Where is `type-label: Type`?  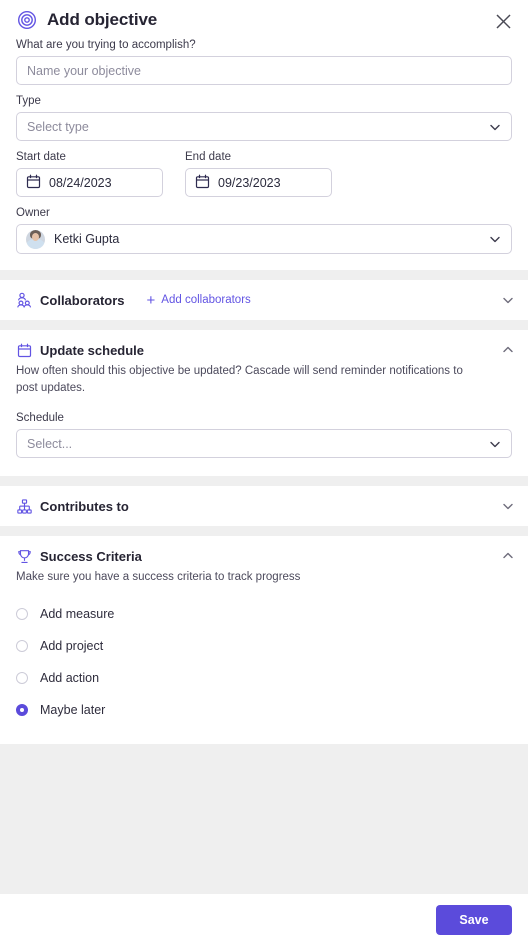
type-label: Type is located at coordinates (28, 101).